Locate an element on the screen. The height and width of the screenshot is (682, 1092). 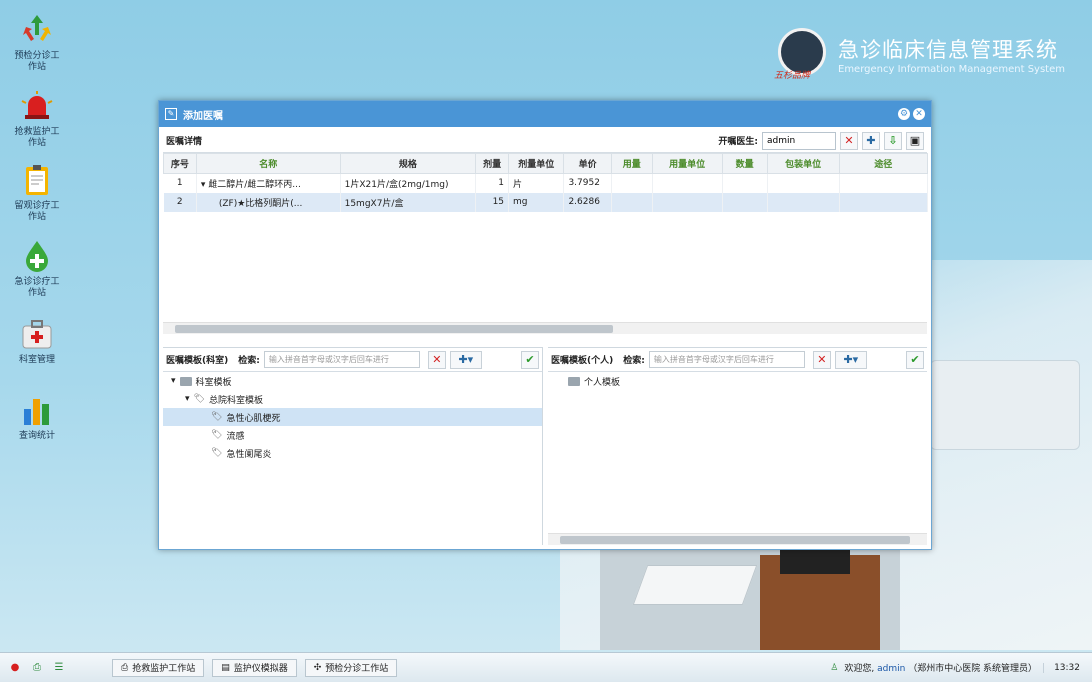
add-personal-template-dropdown: ✚▾ is located at coordinates (850, 359).